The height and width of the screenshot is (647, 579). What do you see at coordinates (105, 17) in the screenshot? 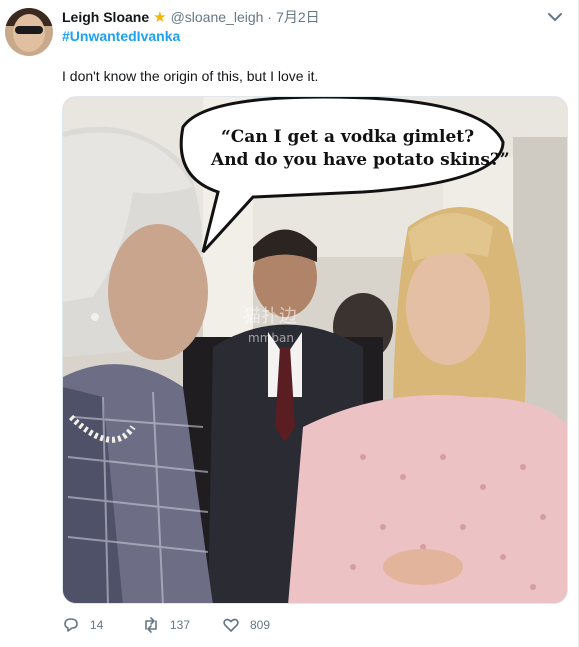
I see `display-name: Leigh Sloane` at bounding box center [105, 17].